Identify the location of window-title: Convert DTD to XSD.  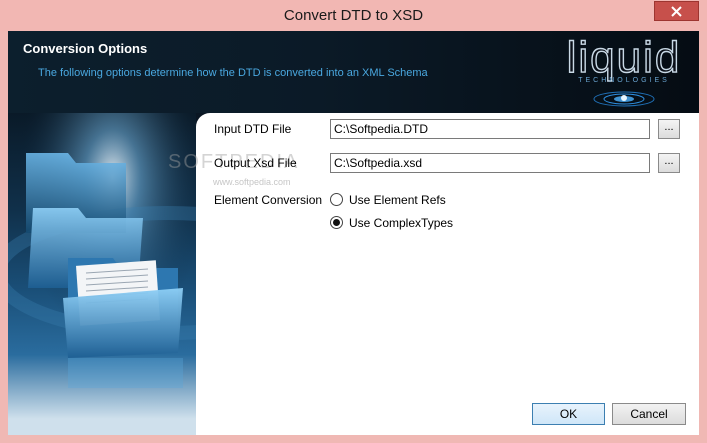
(353, 15).